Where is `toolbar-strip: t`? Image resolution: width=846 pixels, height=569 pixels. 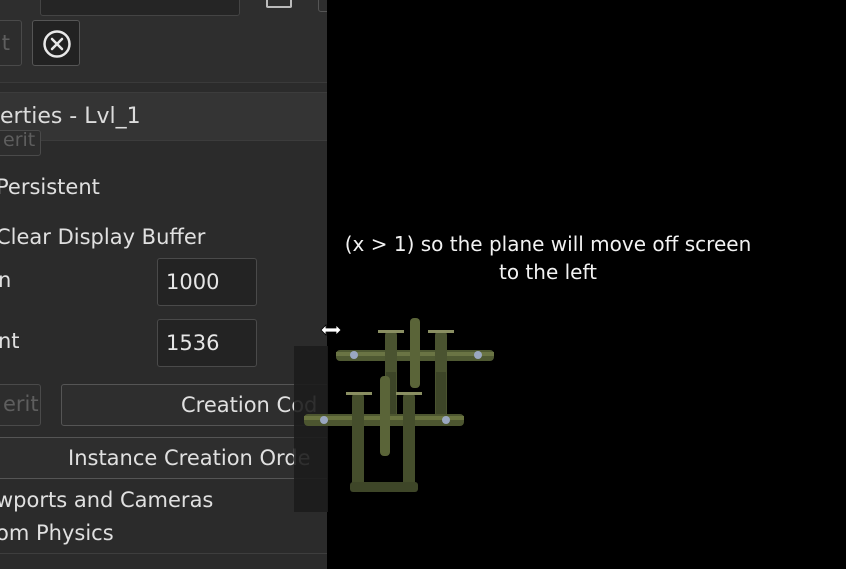
toolbar-strip: t is located at coordinates (163, 41).